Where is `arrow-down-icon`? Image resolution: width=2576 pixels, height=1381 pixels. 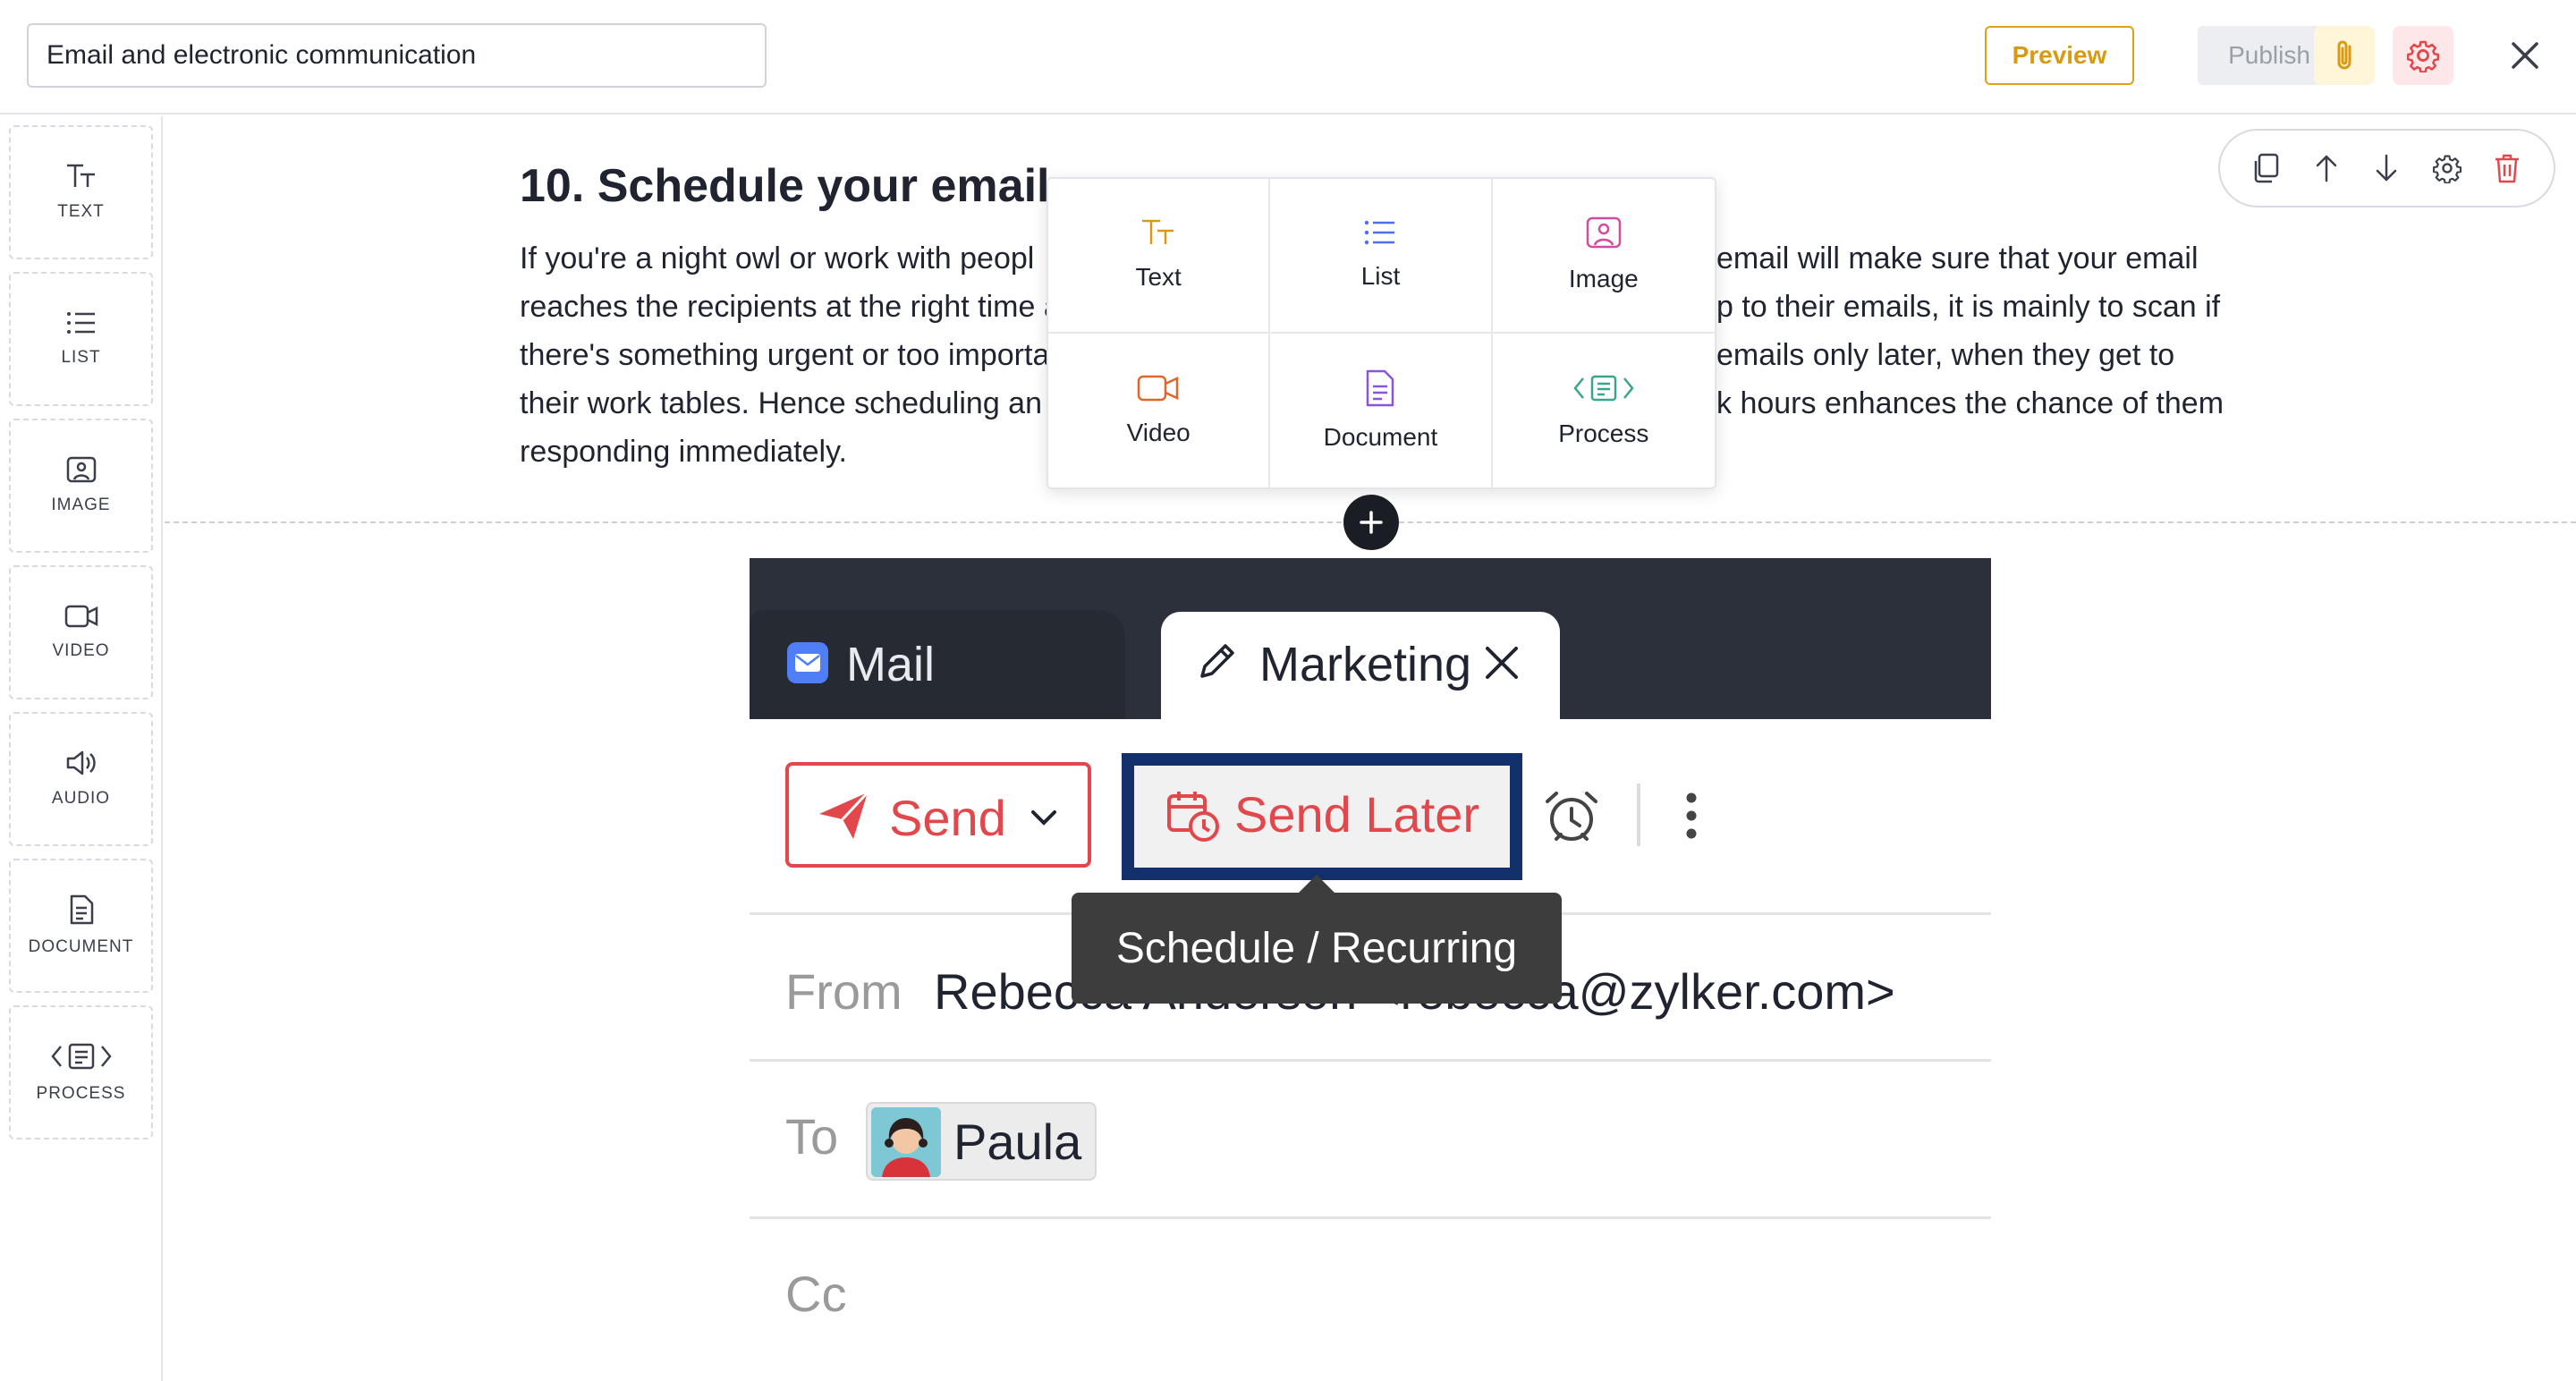
arrow-down-icon is located at coordinates (2387, 168).